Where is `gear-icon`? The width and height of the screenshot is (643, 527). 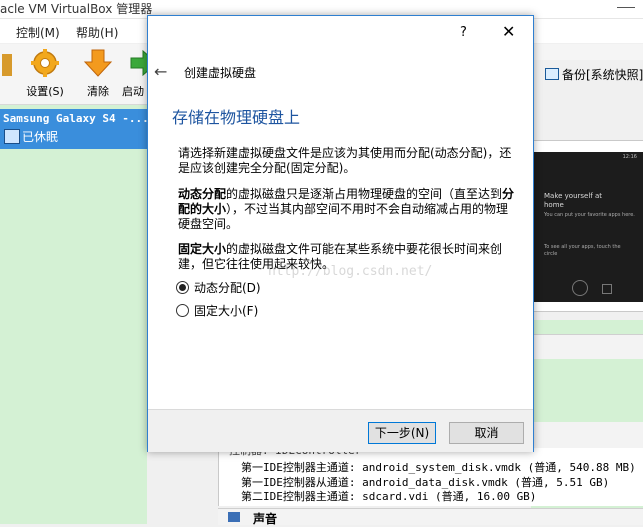
gear-icon is located at coordinates (45, 63).